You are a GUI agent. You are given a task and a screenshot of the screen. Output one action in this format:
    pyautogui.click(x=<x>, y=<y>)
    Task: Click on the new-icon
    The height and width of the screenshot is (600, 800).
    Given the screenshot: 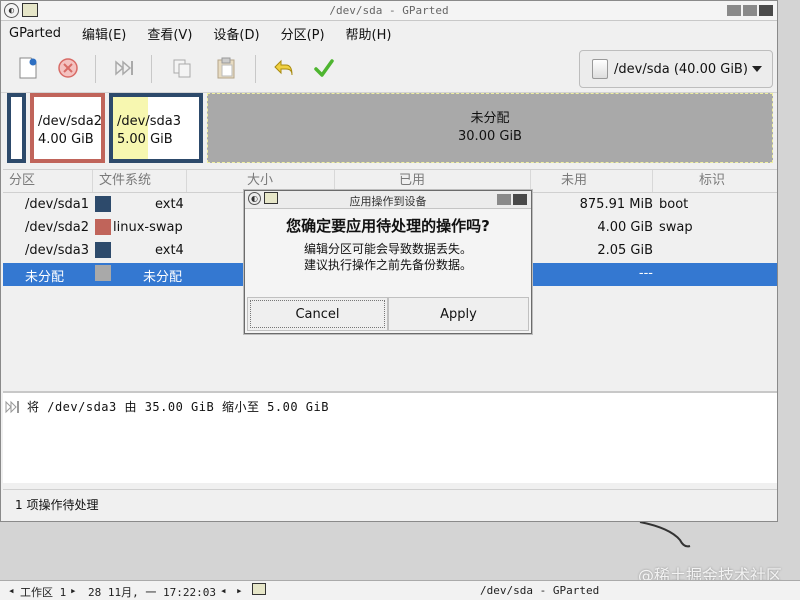 What is the action you would take?
    pyautogui.click(x=28, y=68)
    